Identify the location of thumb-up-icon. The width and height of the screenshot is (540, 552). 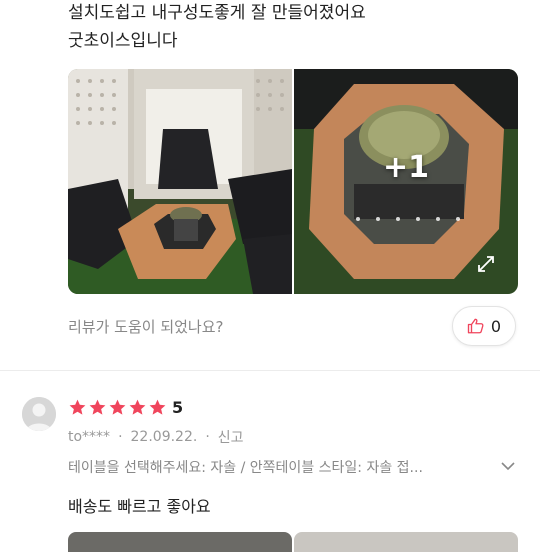
(475, 326).